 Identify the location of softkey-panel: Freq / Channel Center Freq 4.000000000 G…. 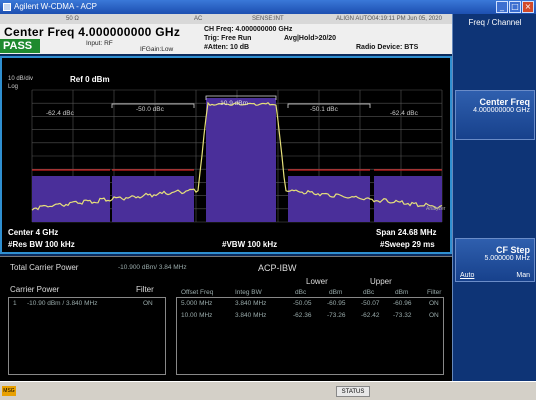
(494, 197).